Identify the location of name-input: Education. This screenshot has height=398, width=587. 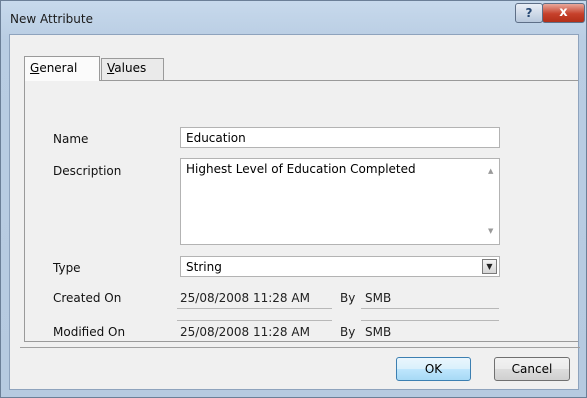
(340, 137).